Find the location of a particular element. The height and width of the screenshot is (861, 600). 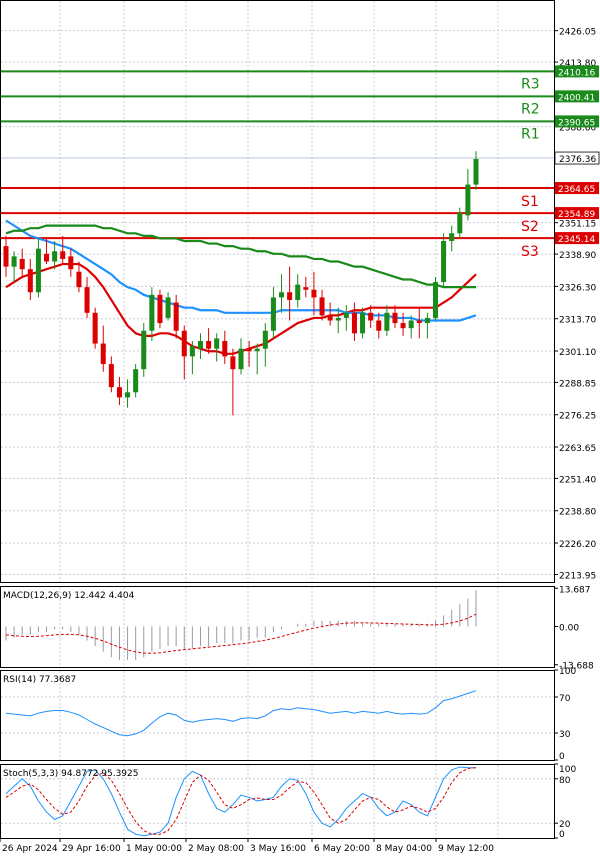

level-name-r2: R2 is located at coordinates (530, 109).